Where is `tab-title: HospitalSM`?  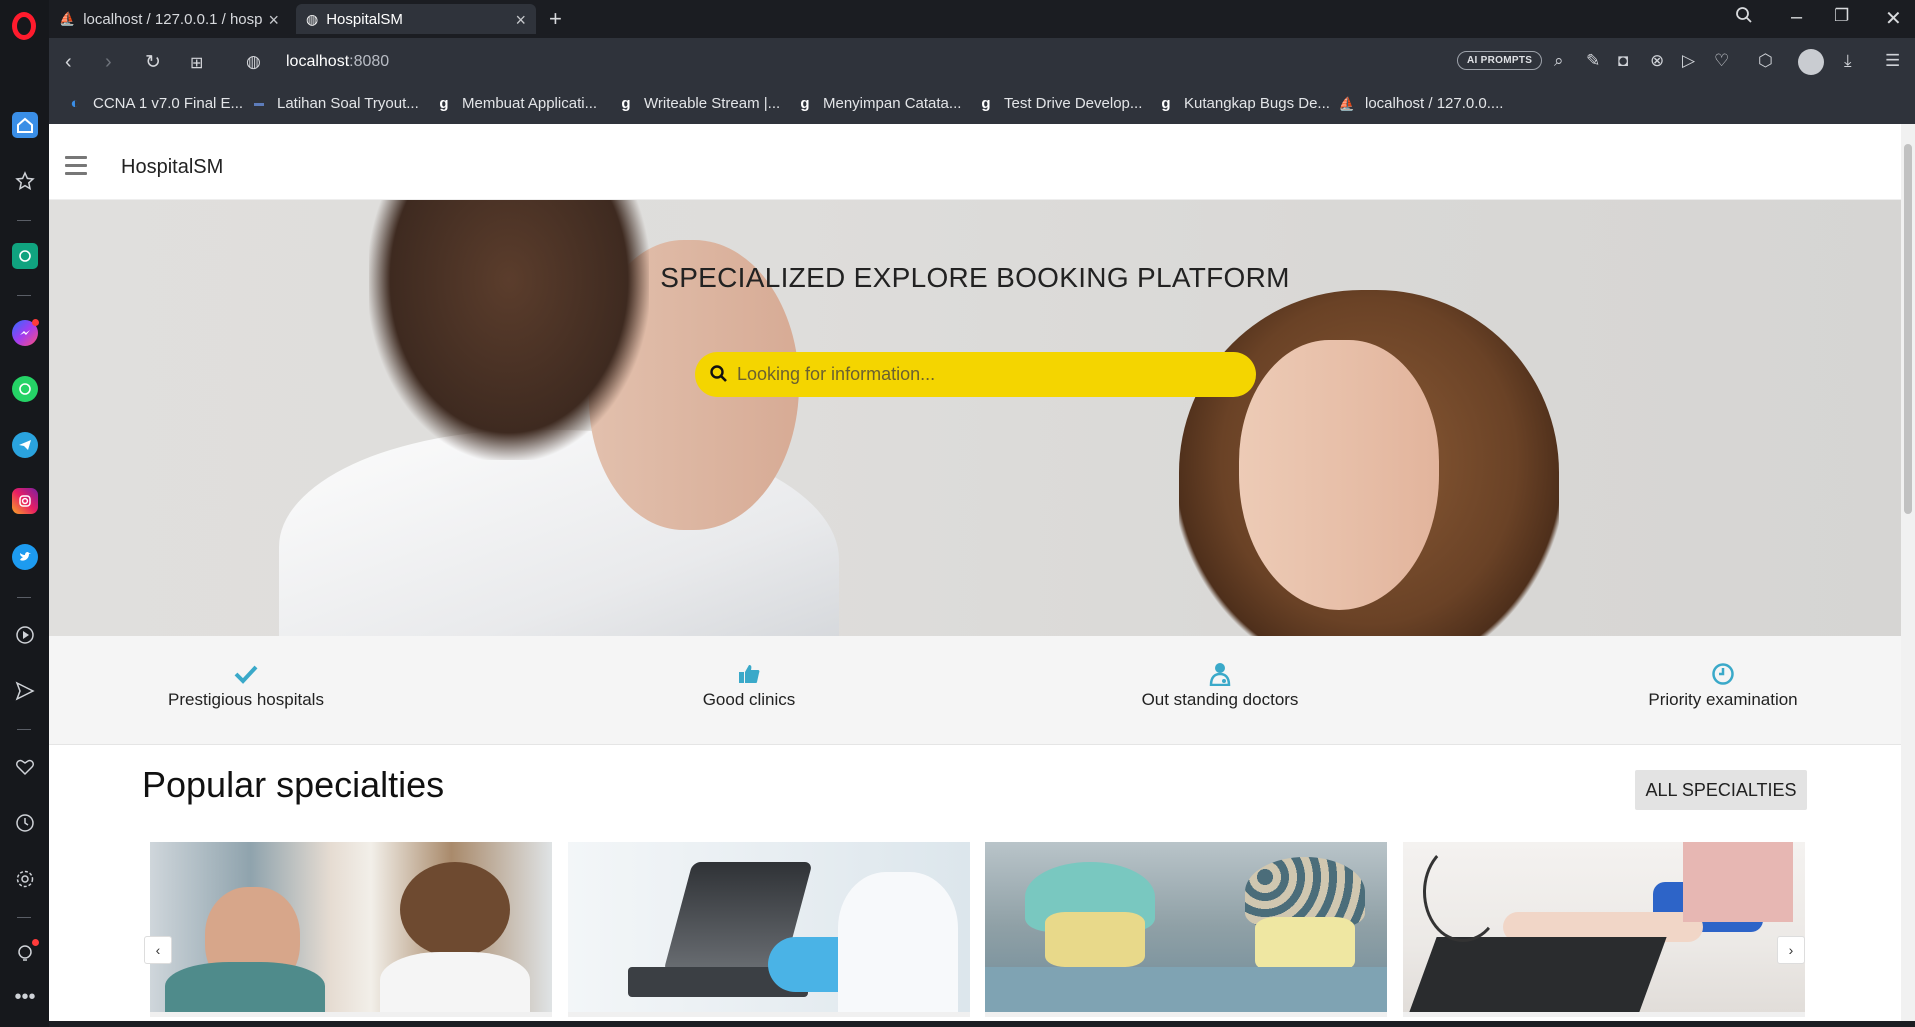 tab-title: HospitalSM is located at coordinates (364, 19).